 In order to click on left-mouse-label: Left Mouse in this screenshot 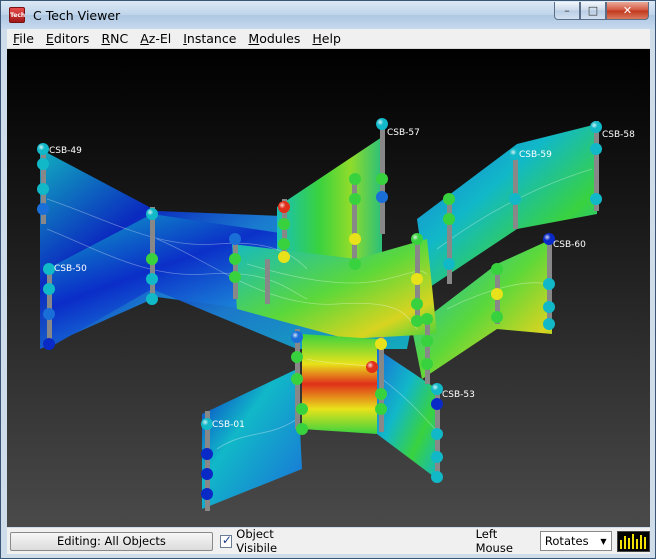, I will do `click(494, 541)`.